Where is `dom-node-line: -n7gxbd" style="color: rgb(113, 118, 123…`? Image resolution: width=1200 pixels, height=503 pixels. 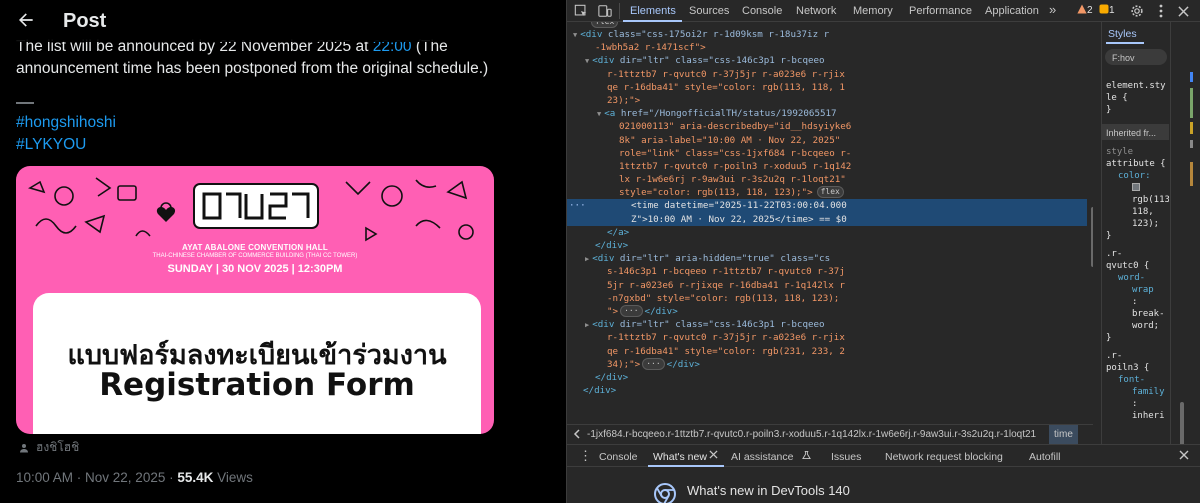
dom-node-line: -n7gxbd" style="color: rgb(113, 118, 123… is located at coordinates (827, 298).